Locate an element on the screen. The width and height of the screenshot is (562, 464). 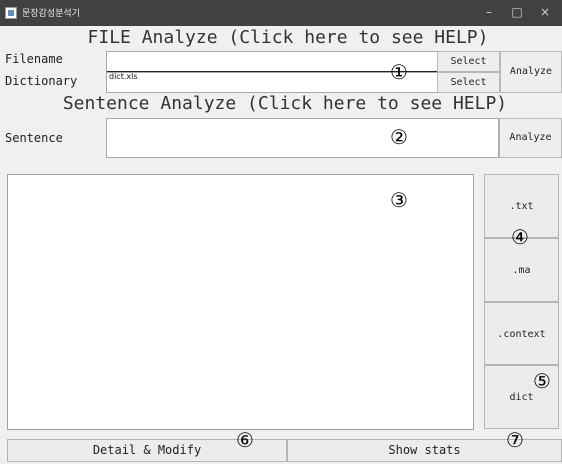
annotation-5: ⑤ is located at coordinates (542, 381).